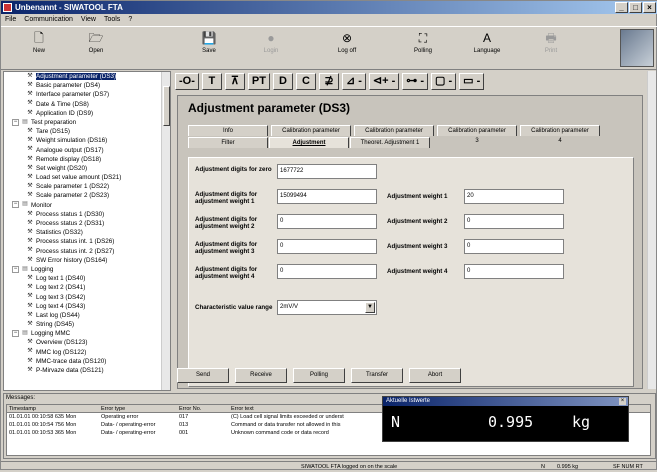 The height and width of the screenshot is (472, 657). Describe the element at coordinates (384, 81) in the screenshot. I see `symbol-button: ⊲+ -` at that location.